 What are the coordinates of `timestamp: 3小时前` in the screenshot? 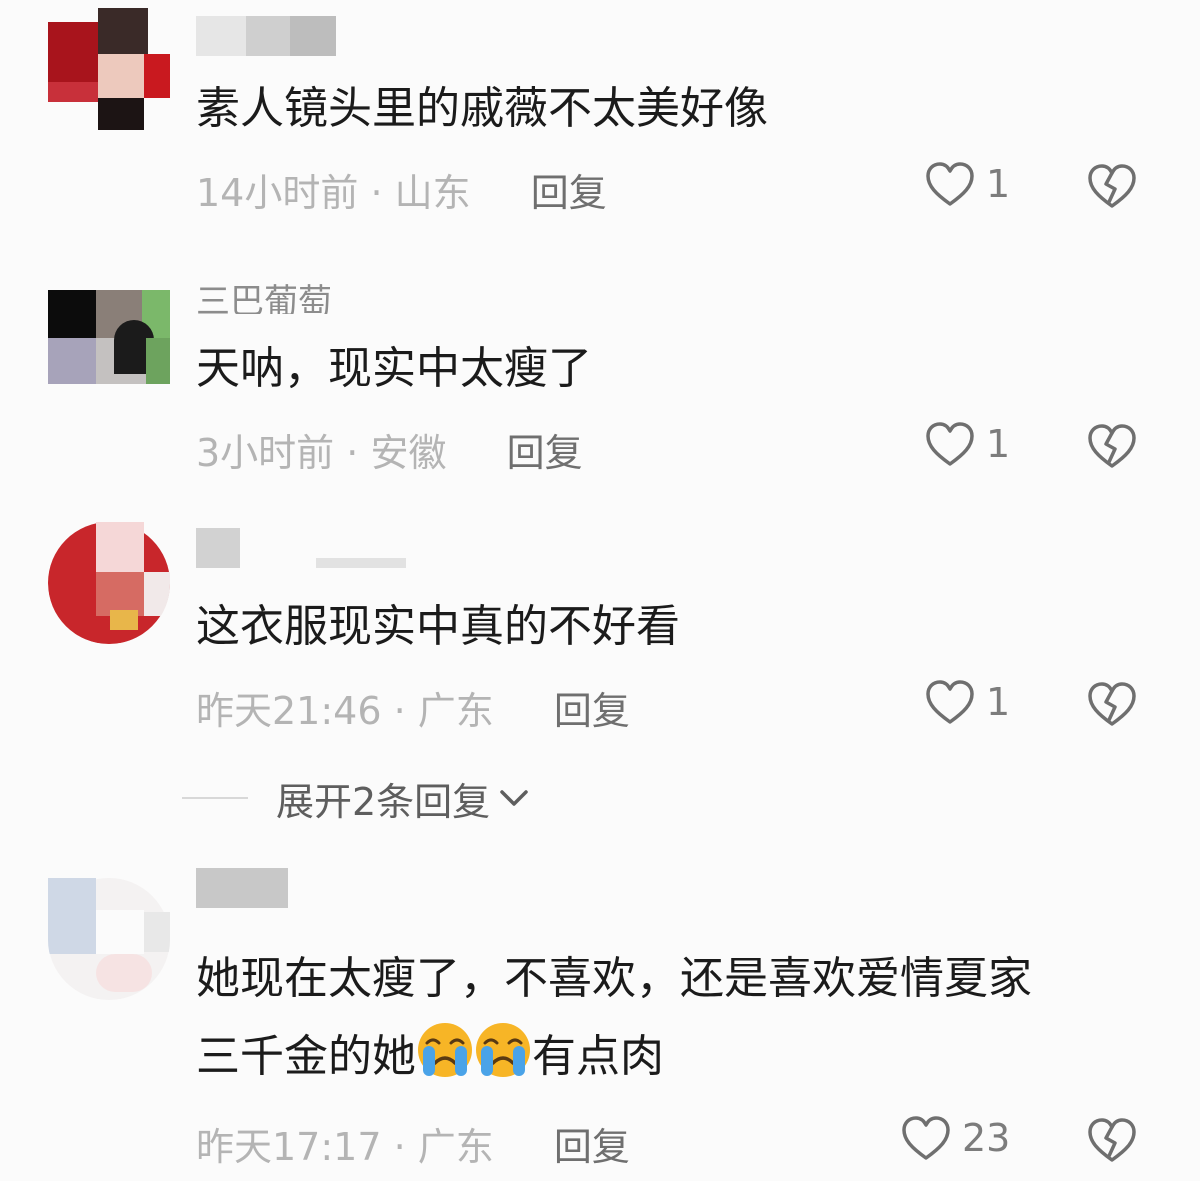 It's located at (265, 453).